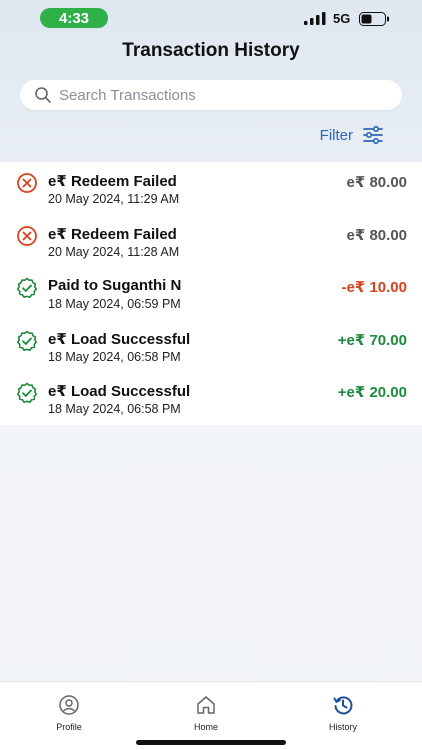  What do you see at coordinates (114, 199) in the screenshot?
I see `transaction-date: 20 May 2024, 11:29 AM` at bounding box center [114, 199].